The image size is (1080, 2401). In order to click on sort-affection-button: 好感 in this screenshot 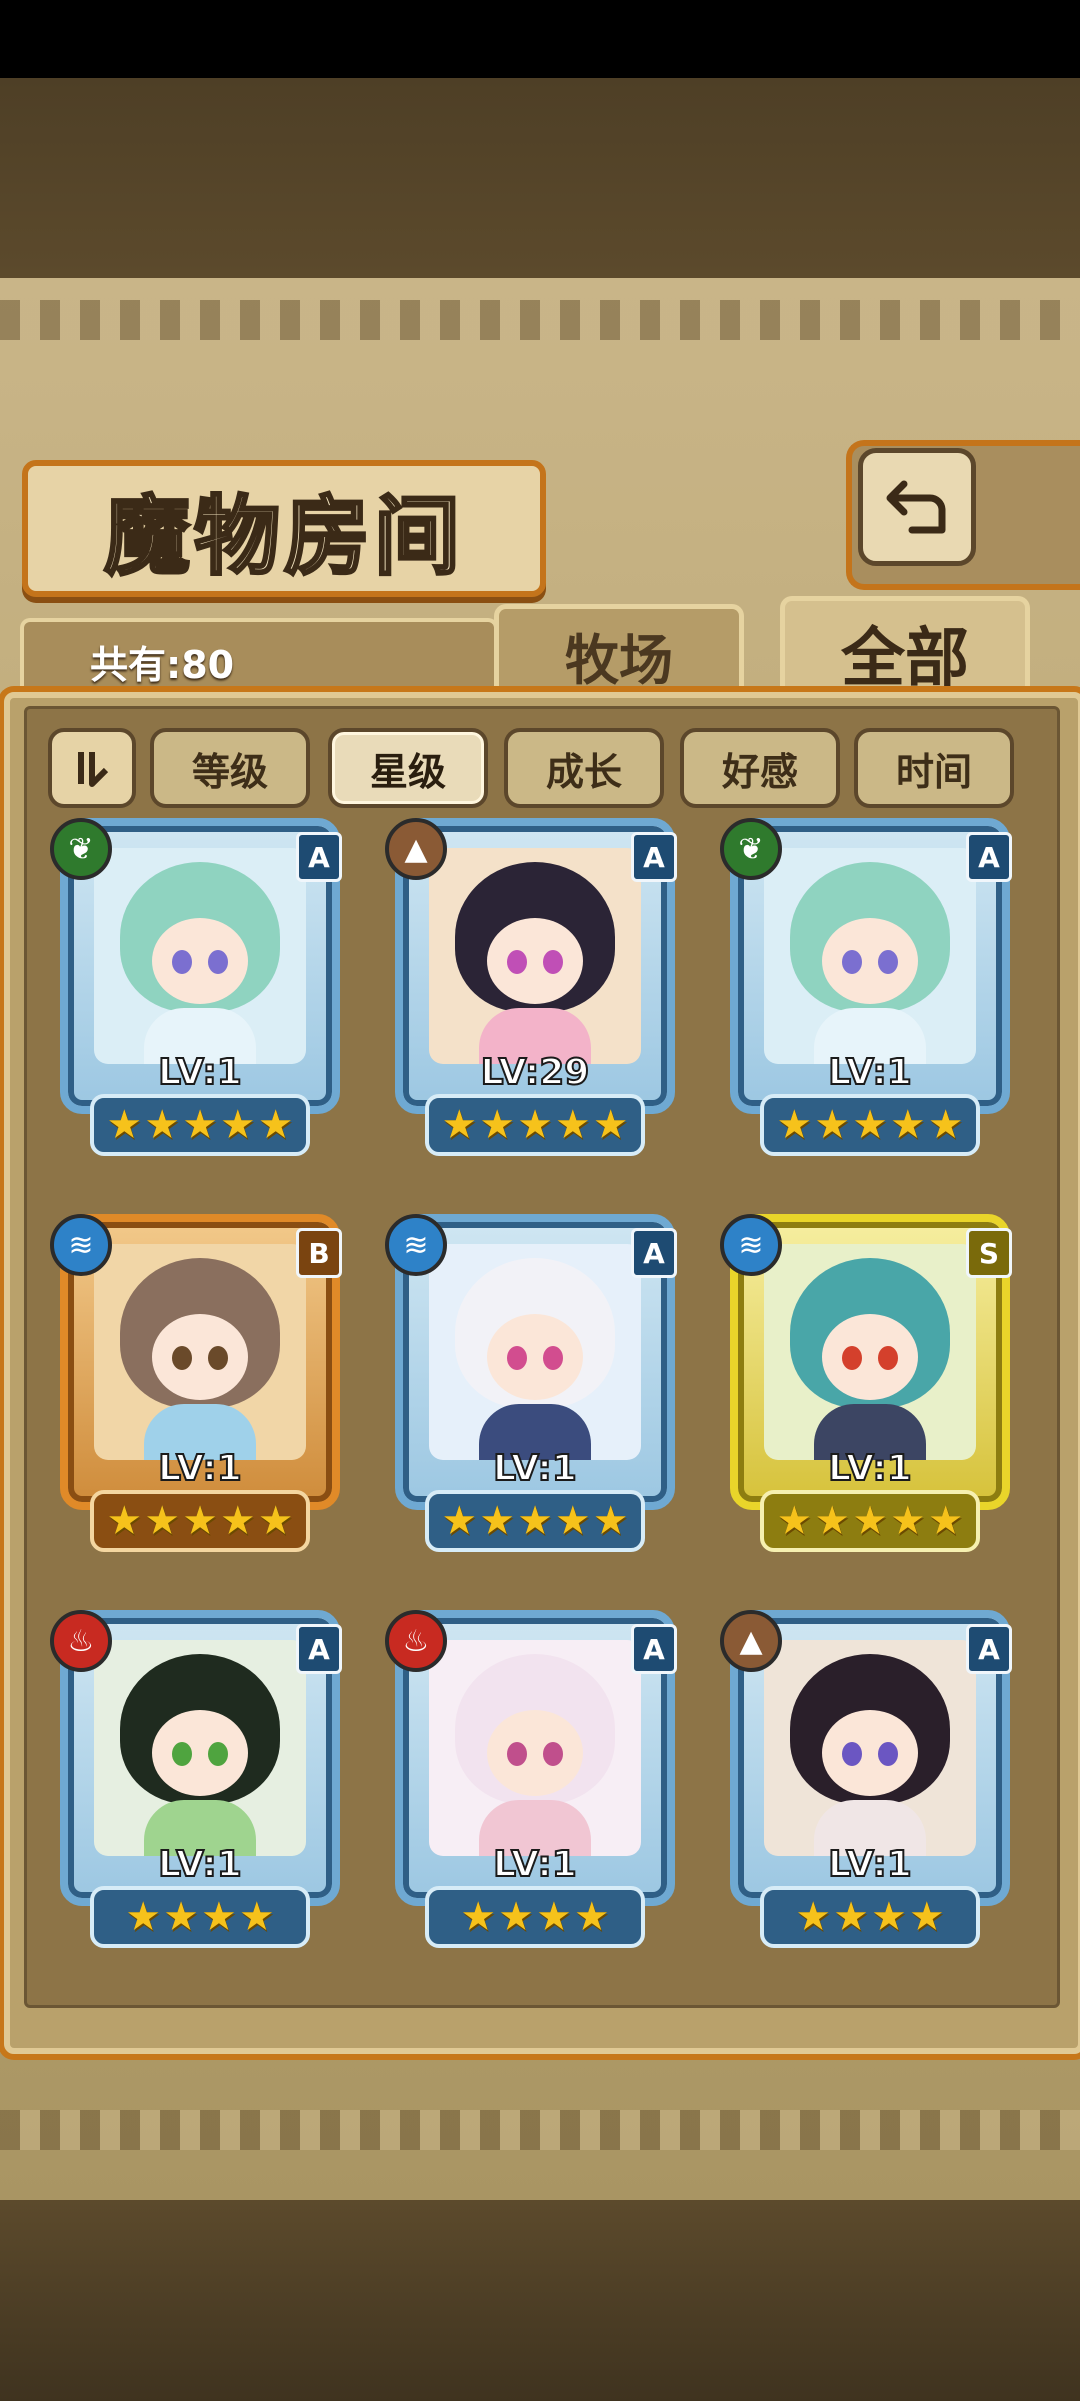, I will do `click(760, 768)`.